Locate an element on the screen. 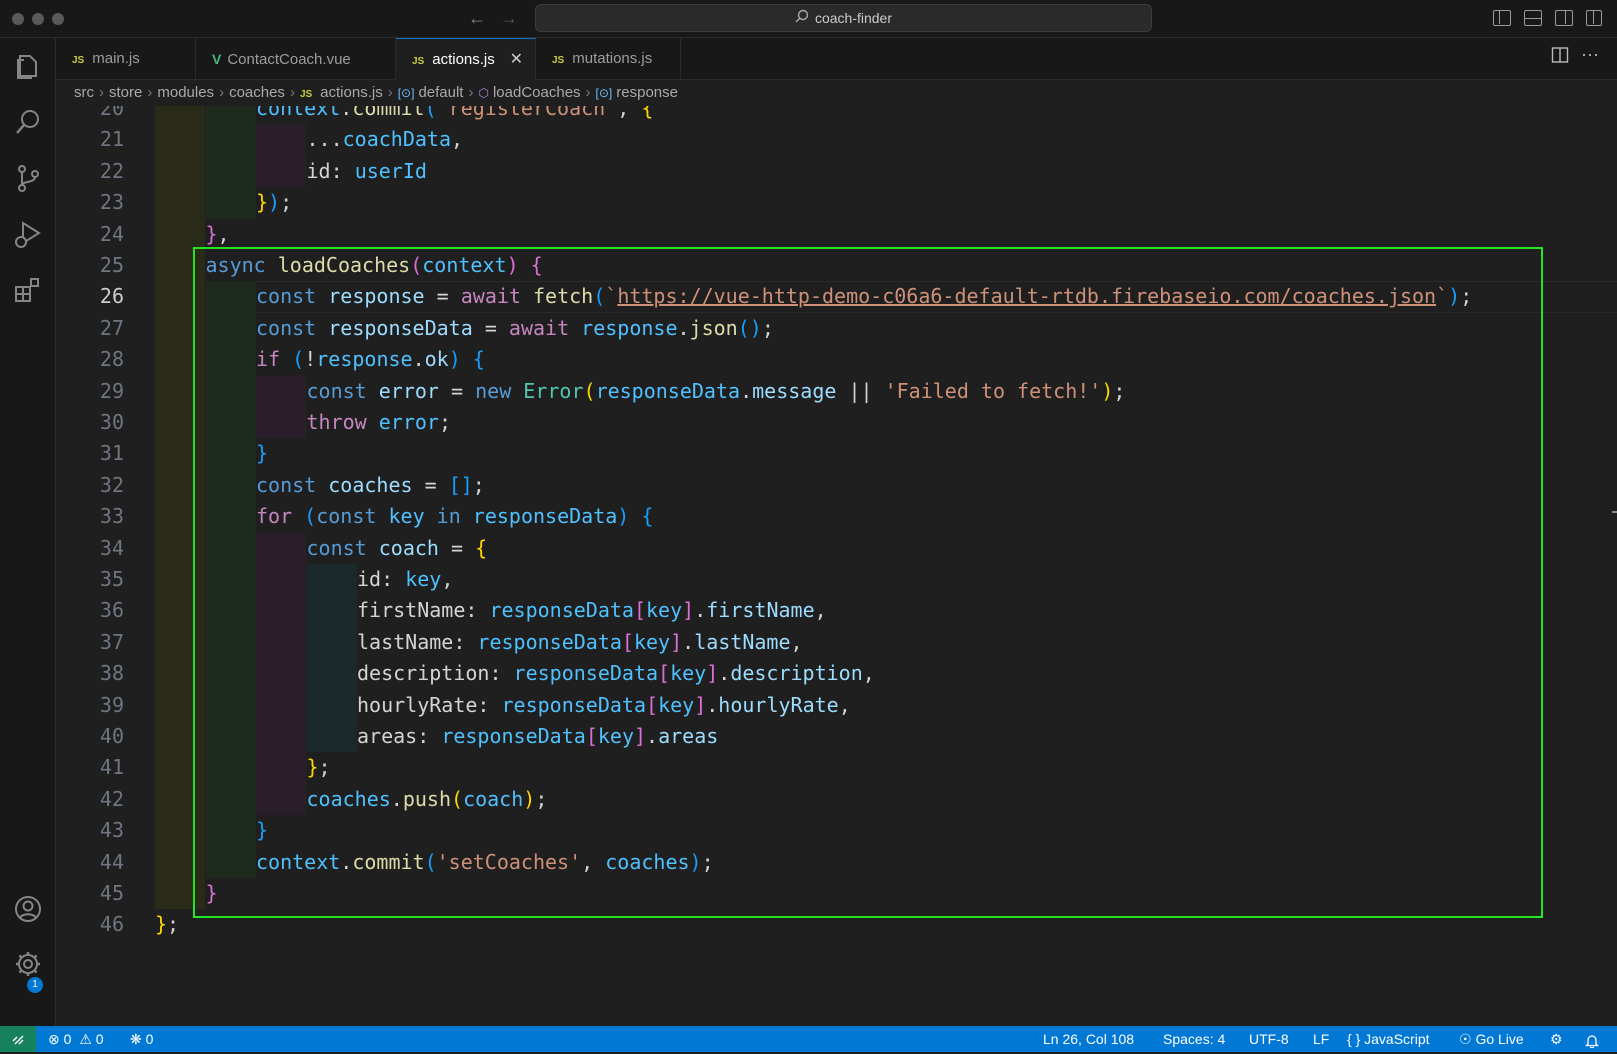 This screenshot has width=1617, height=1054. code-line: 23}); is located at coordinates (836, 203).